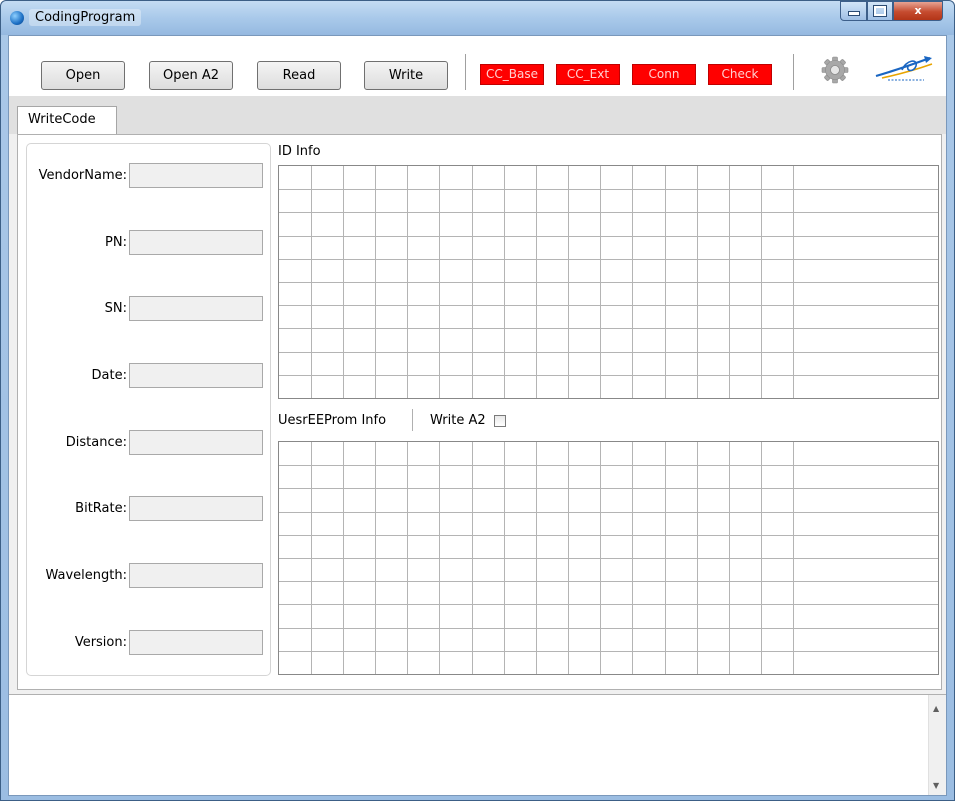  What do you see at coordinates (937, 745) in the screenshot?
I see `log-scrollbar: ▲ ▼` at bounding box center [937, 745].